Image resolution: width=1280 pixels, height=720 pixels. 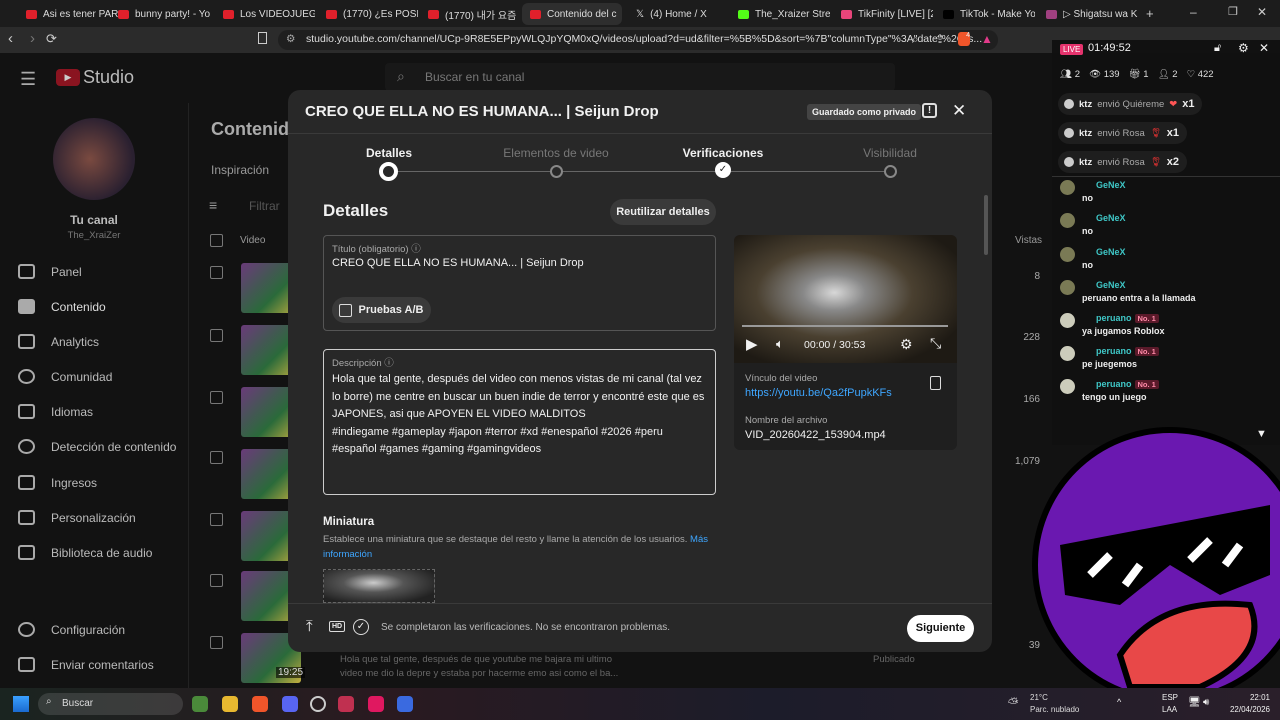 What do you see at coordinates (51, 39) in the screenshot?
I see `reload-button: ⟳` at bounding box center [51, 39].